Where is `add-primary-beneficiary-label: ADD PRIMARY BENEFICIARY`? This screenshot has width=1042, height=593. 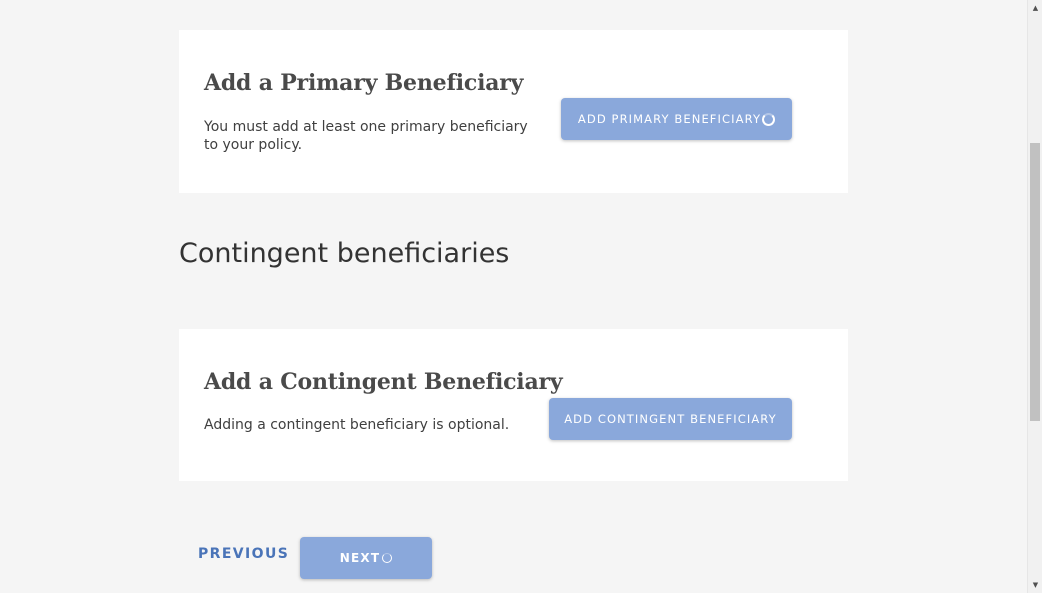 add-primary-beneficiary-label: ADD PRIMARY BENEFICIARY is located at coordinates (669, 119).